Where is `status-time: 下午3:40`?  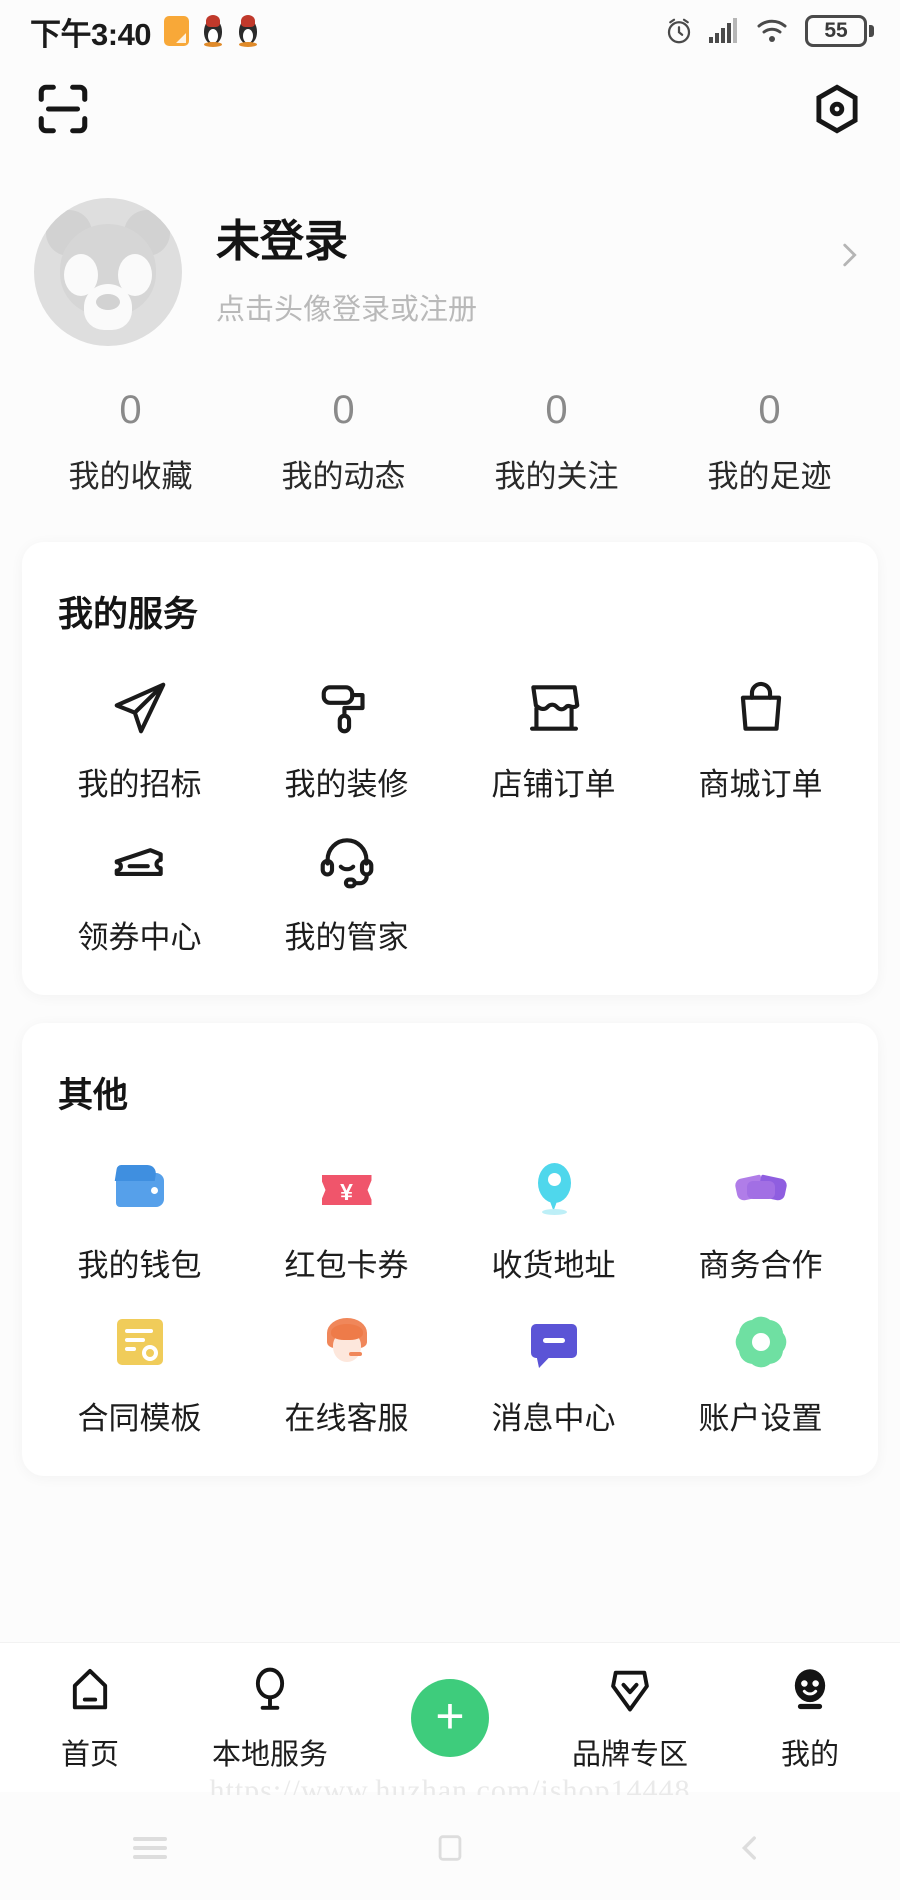 status-time: 下午3:40 is located at coordinates (91, 34).